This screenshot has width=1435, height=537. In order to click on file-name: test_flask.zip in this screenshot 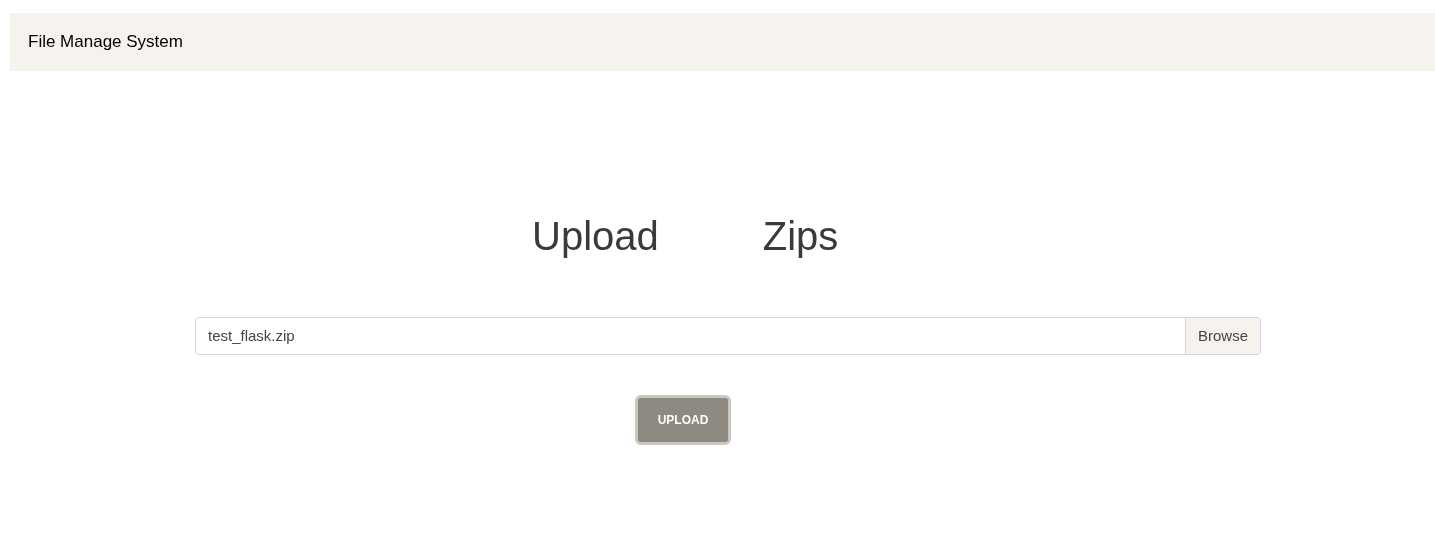, I will do `click(251, 335)`.